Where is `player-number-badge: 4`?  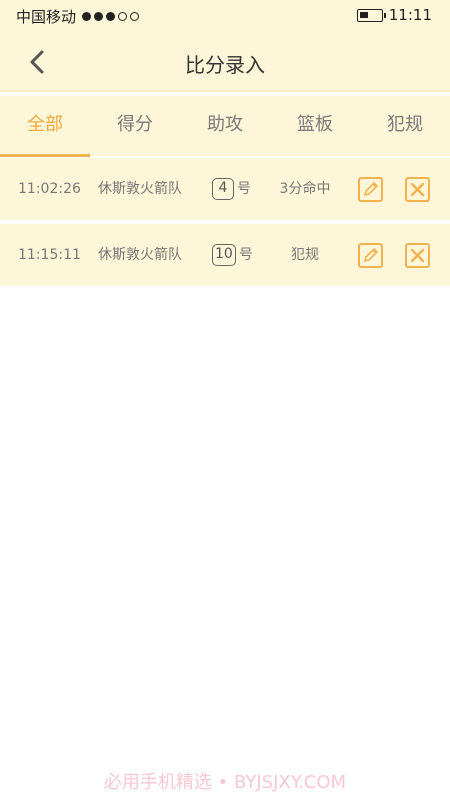
player-number-badge: 4 is located at coordinates (223, 189).